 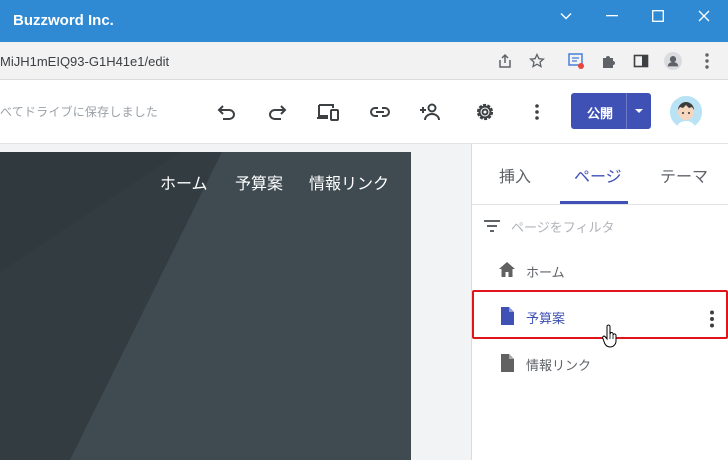 I want to click on settings-icon, so click(x=485, y=112).